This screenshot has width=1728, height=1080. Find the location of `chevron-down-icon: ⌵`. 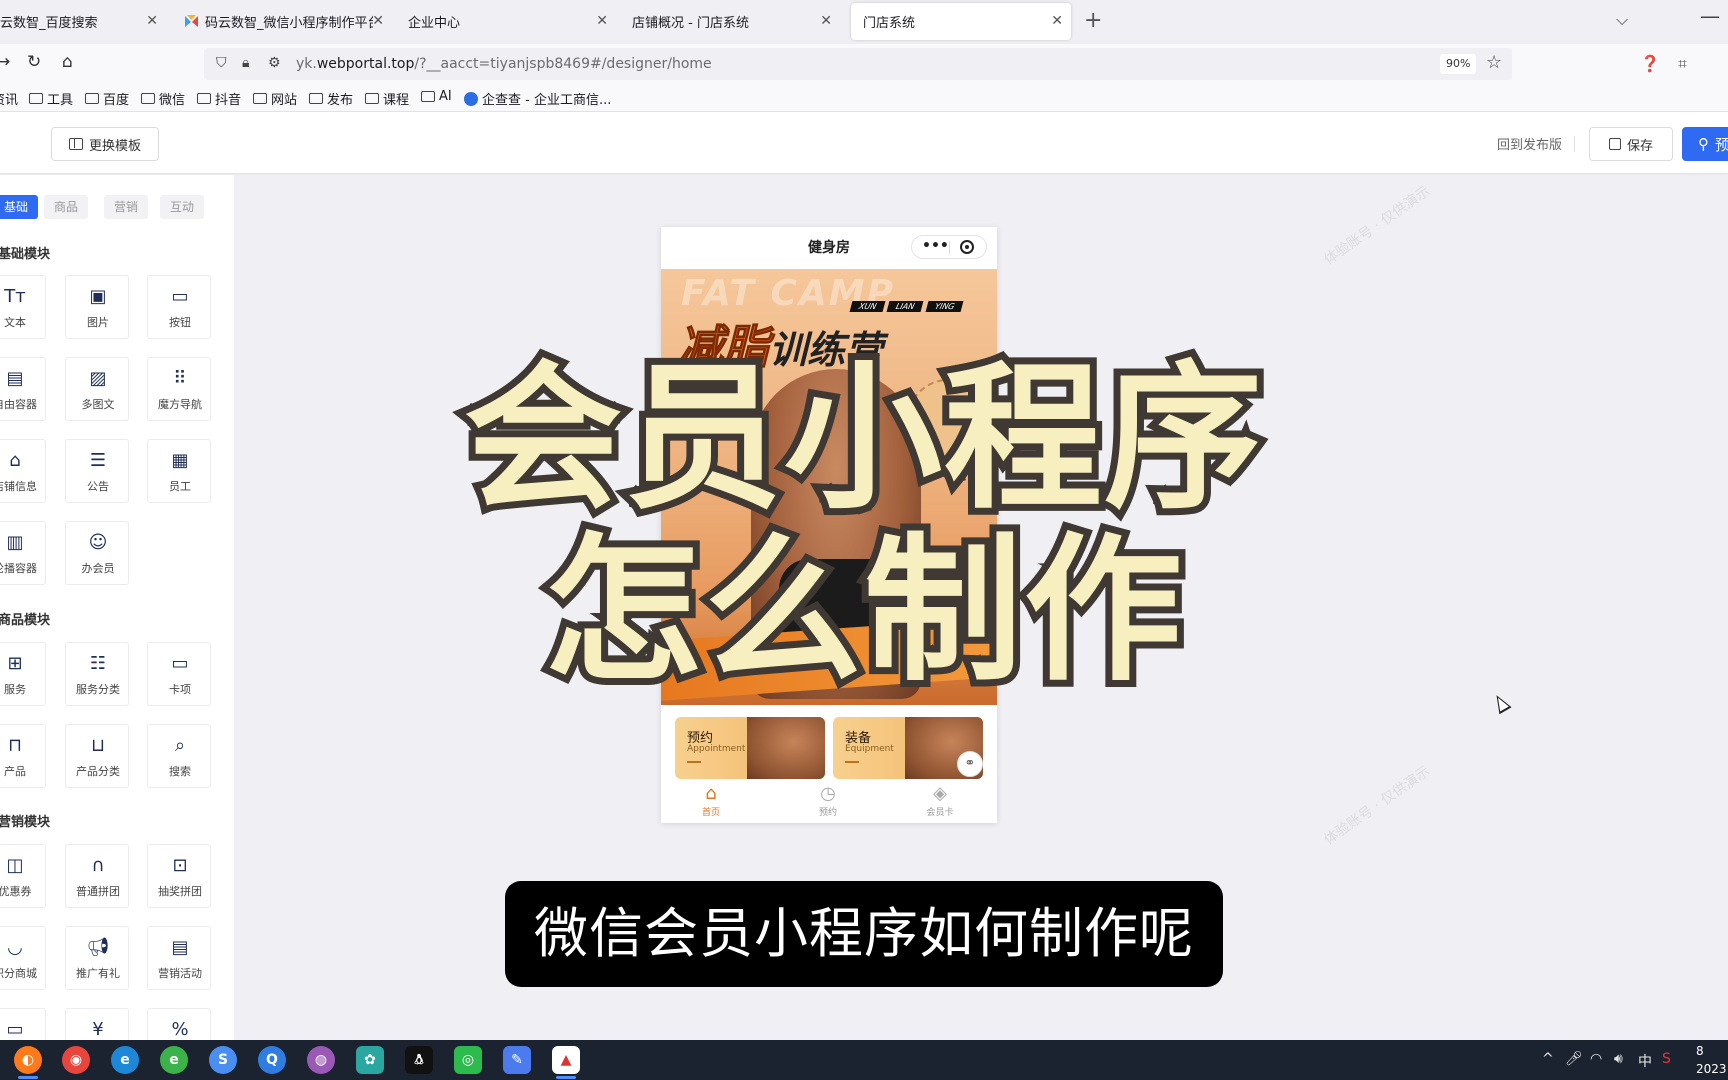

chevron-down-icon: ⌵ is located at coordinates (1622, 20).